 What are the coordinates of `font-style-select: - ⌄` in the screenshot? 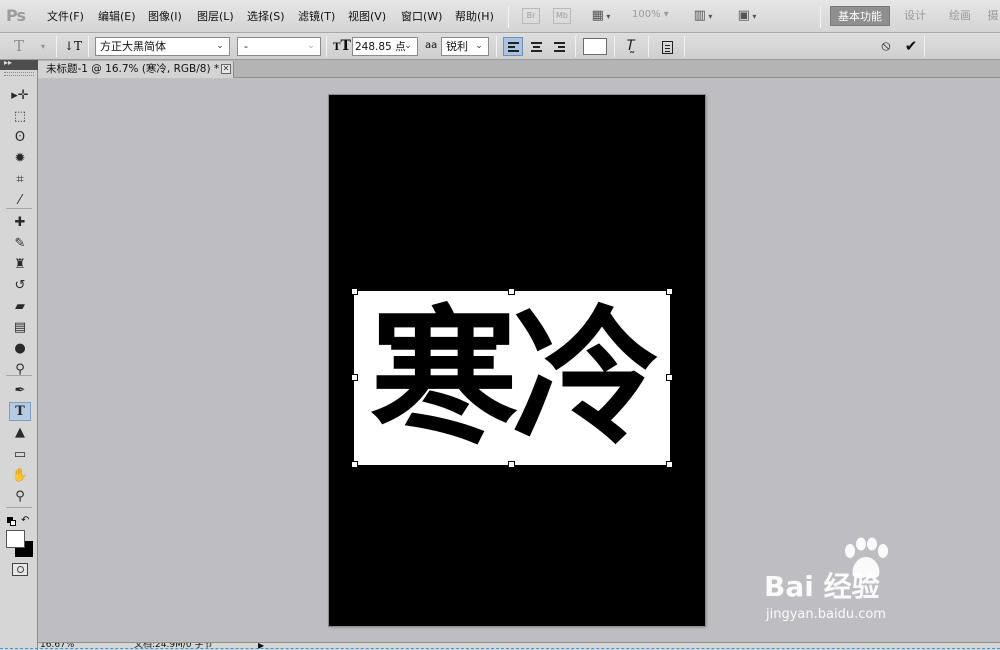 It's located at (279, 46).